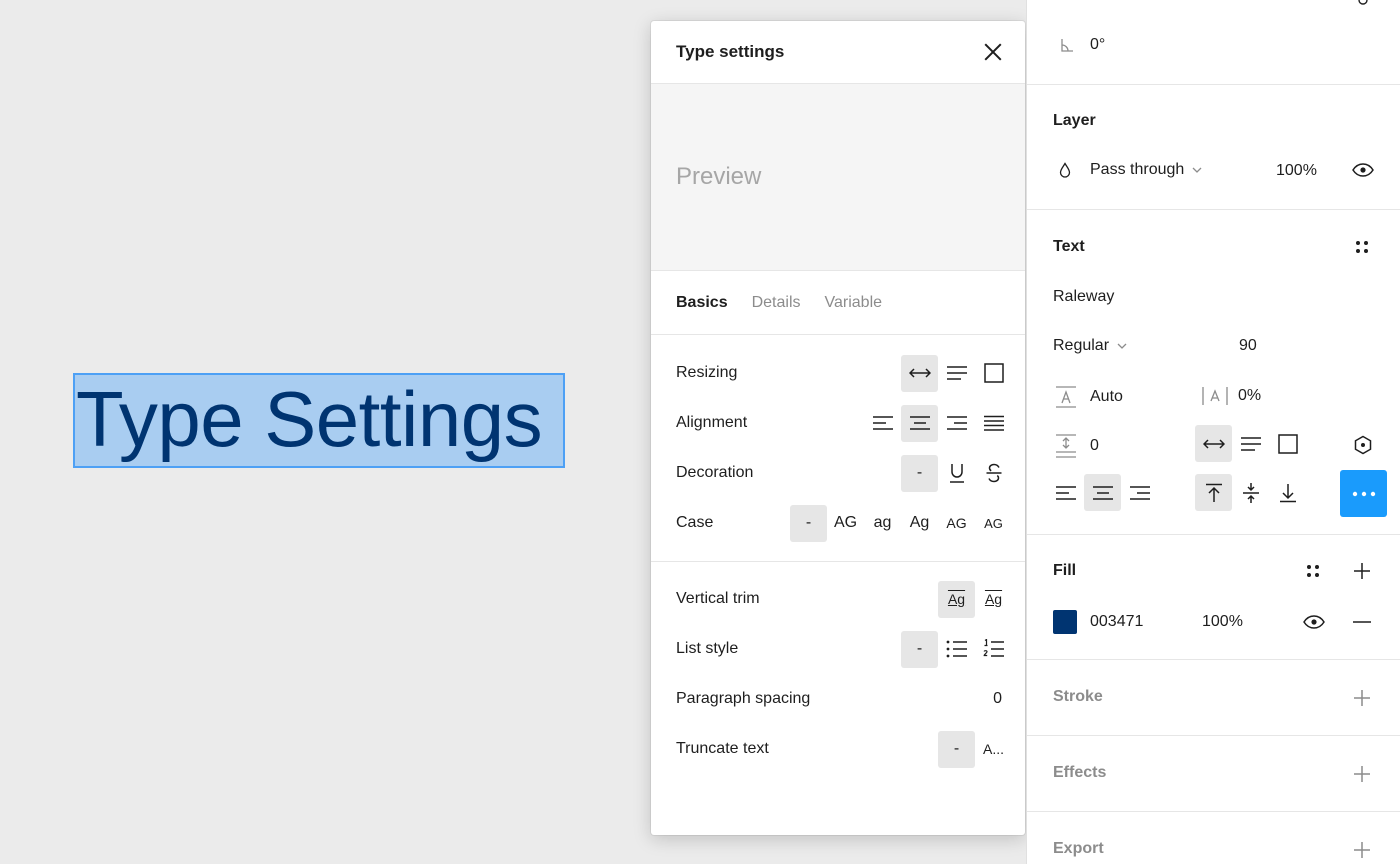 The width and height of the screenshot is (1400, 864). I want to click on preview-text: Preview, so click(719, 176).